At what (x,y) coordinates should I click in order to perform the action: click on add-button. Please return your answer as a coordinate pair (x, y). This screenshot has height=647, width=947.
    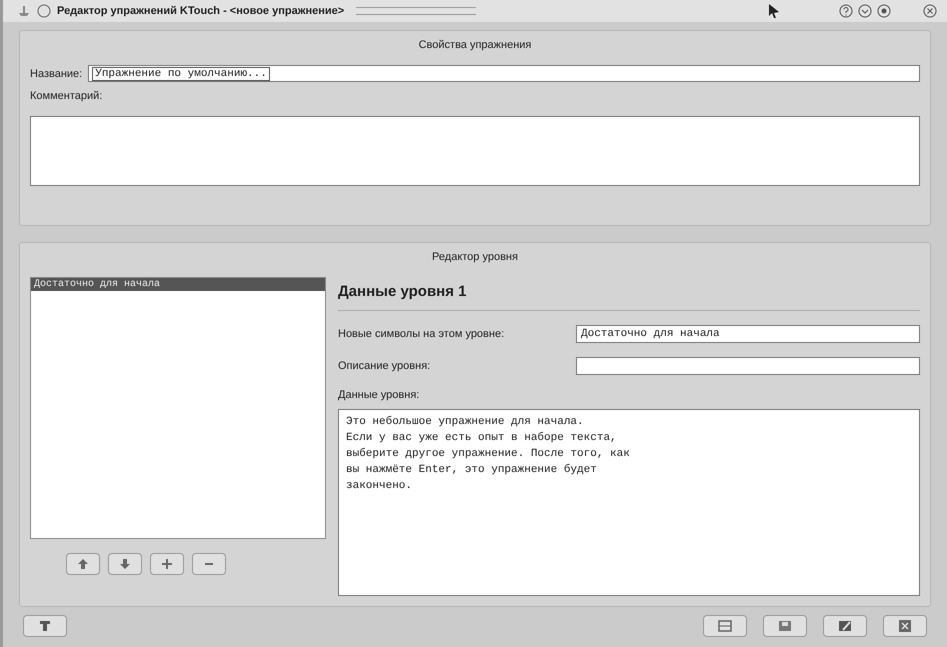
    Looking at the image, I should click on (167, 564).